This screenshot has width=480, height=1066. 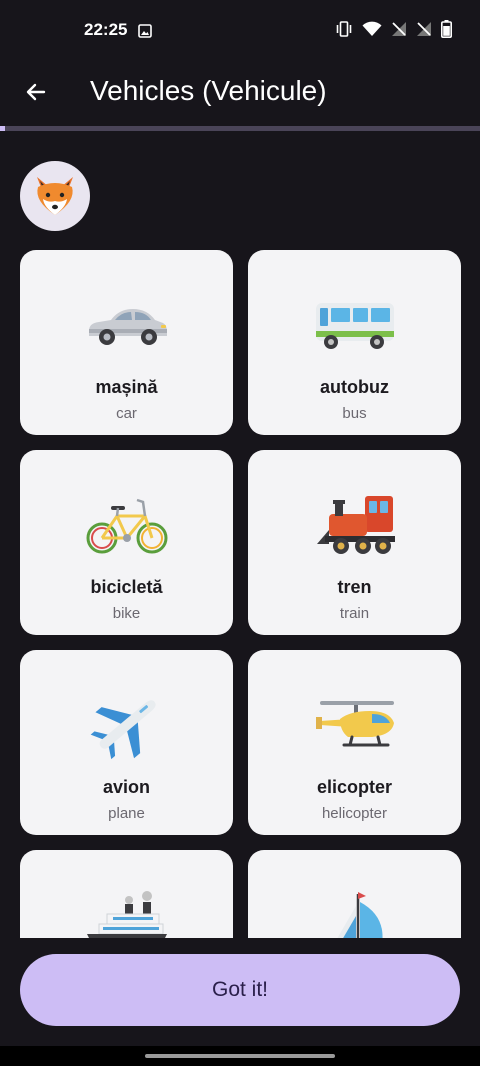 I want to click on card-word: elicopter, so click(x=354, y=787).